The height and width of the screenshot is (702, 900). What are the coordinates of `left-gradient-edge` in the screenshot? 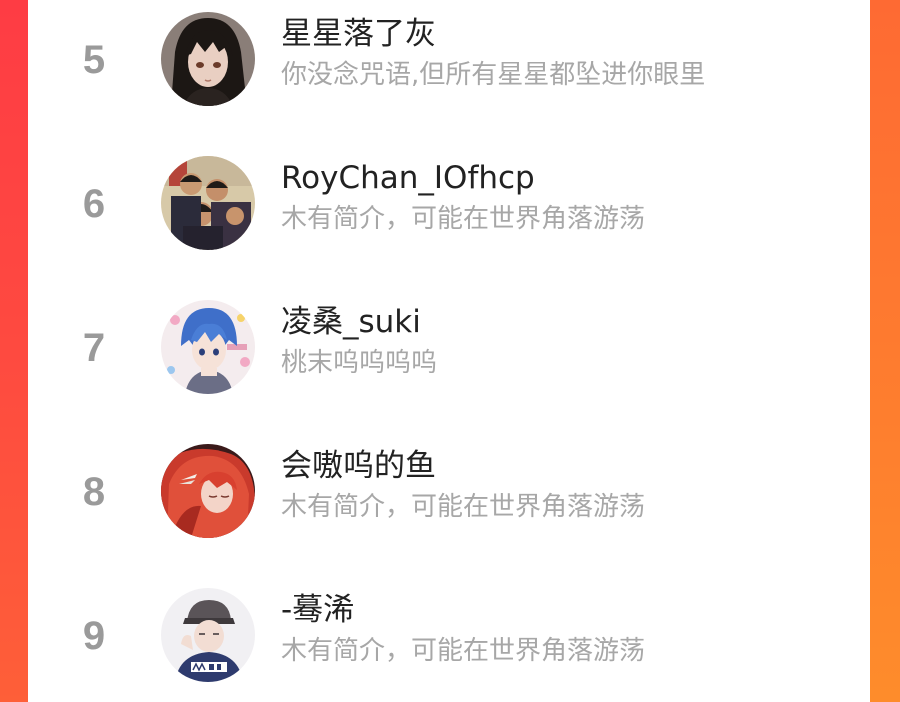 It's located at (14, 351).